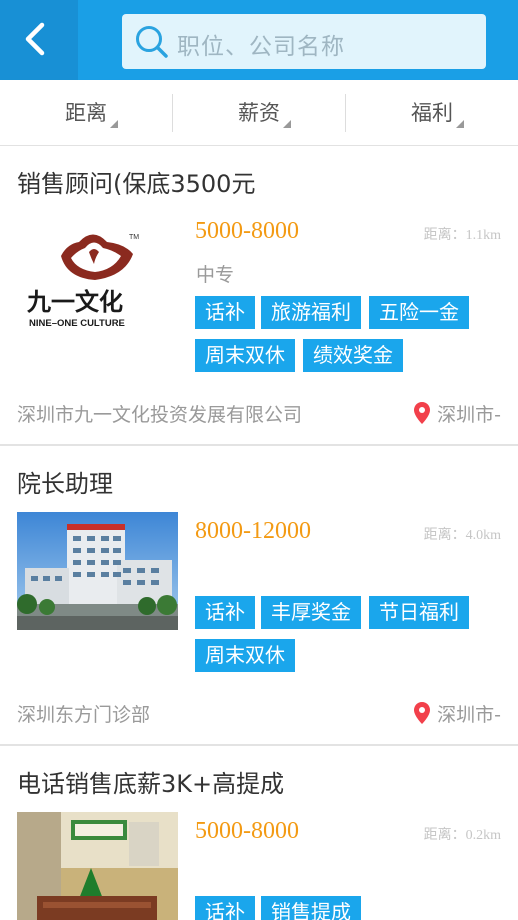 The height and width of the screenshot is (920, 518). I want to click on filter-benefits: 福利, so click(432, 113).